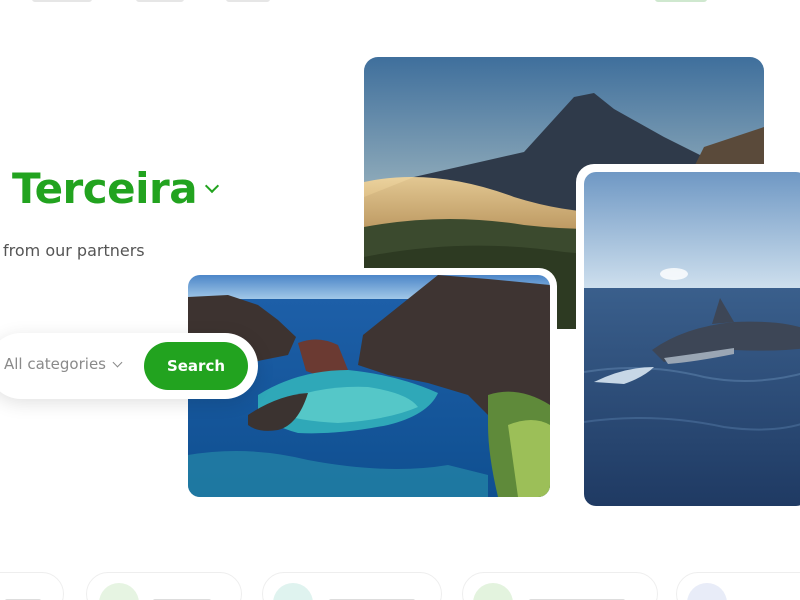  I want to click on category-chips, so click(400, 586).